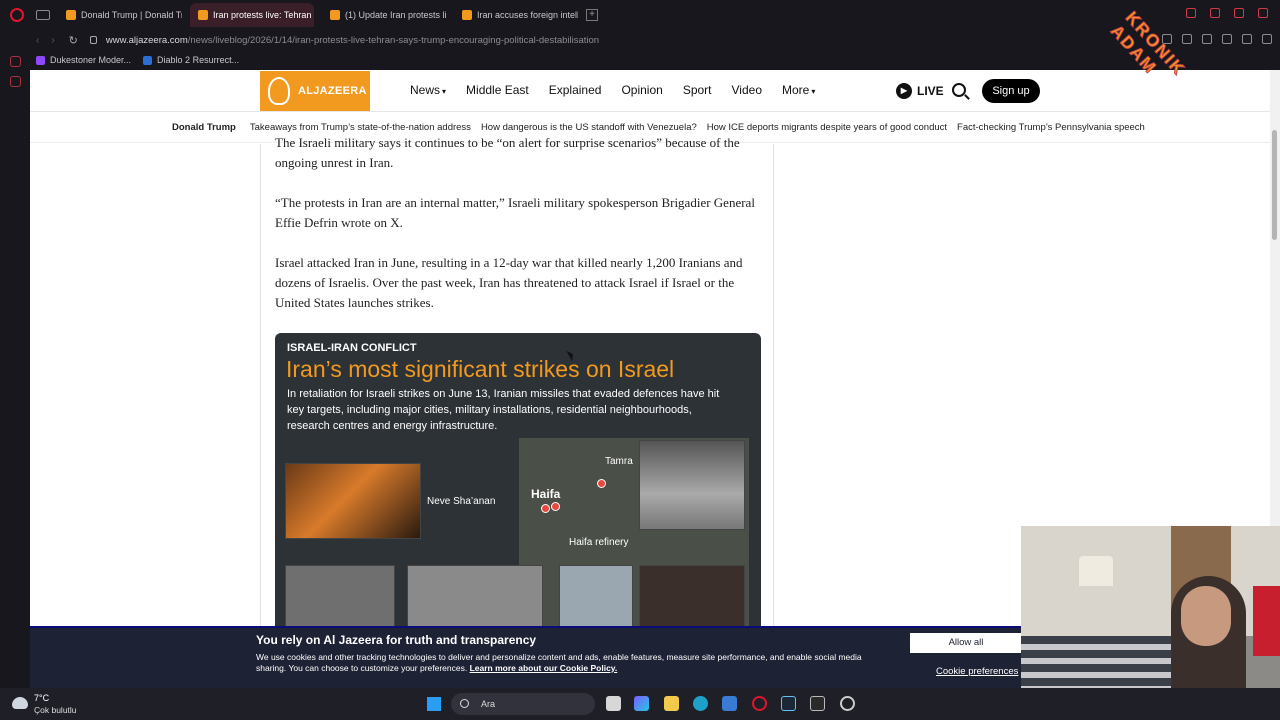 This screenshot has width=1280, height=720. I want to click on task-view-icon, so click(613, 703).